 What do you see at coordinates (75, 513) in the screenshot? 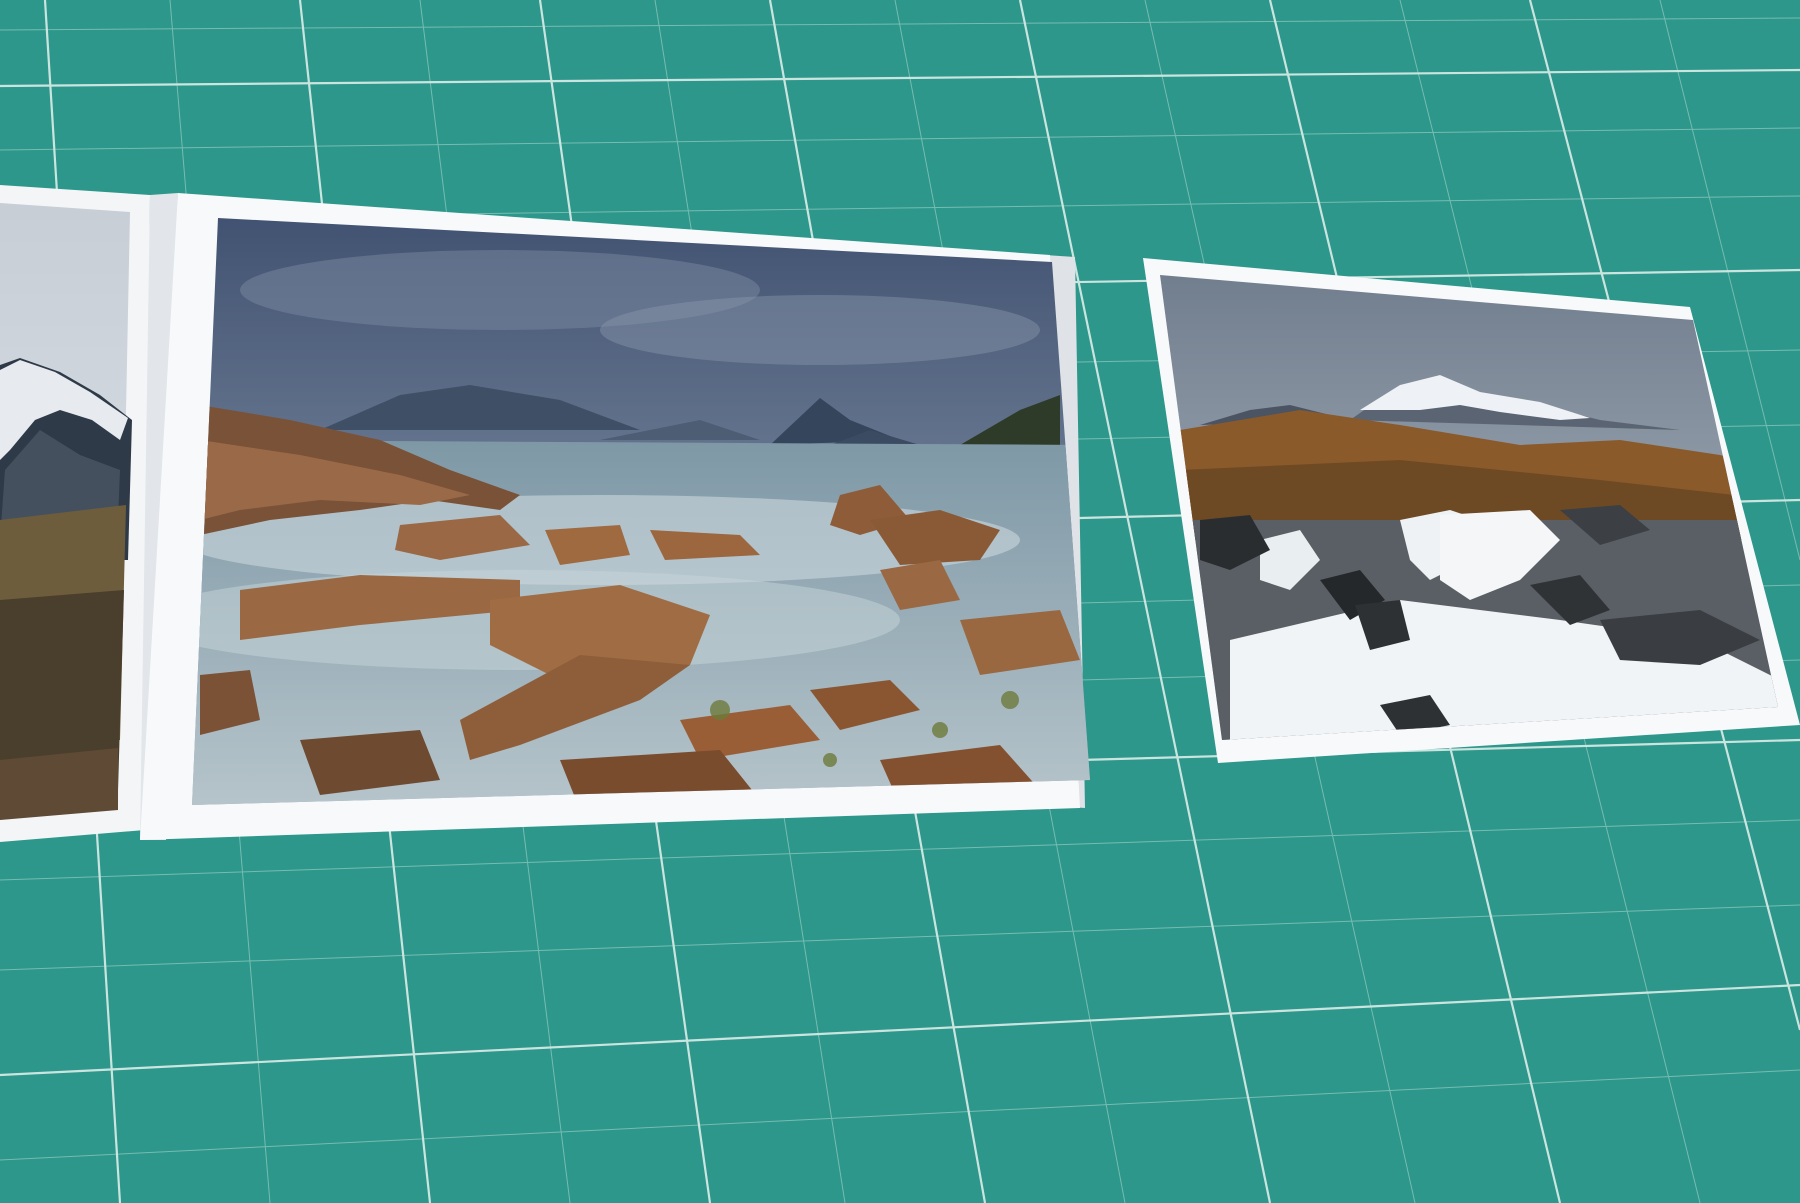
I see `left-card` at bounding box center [75, 513].